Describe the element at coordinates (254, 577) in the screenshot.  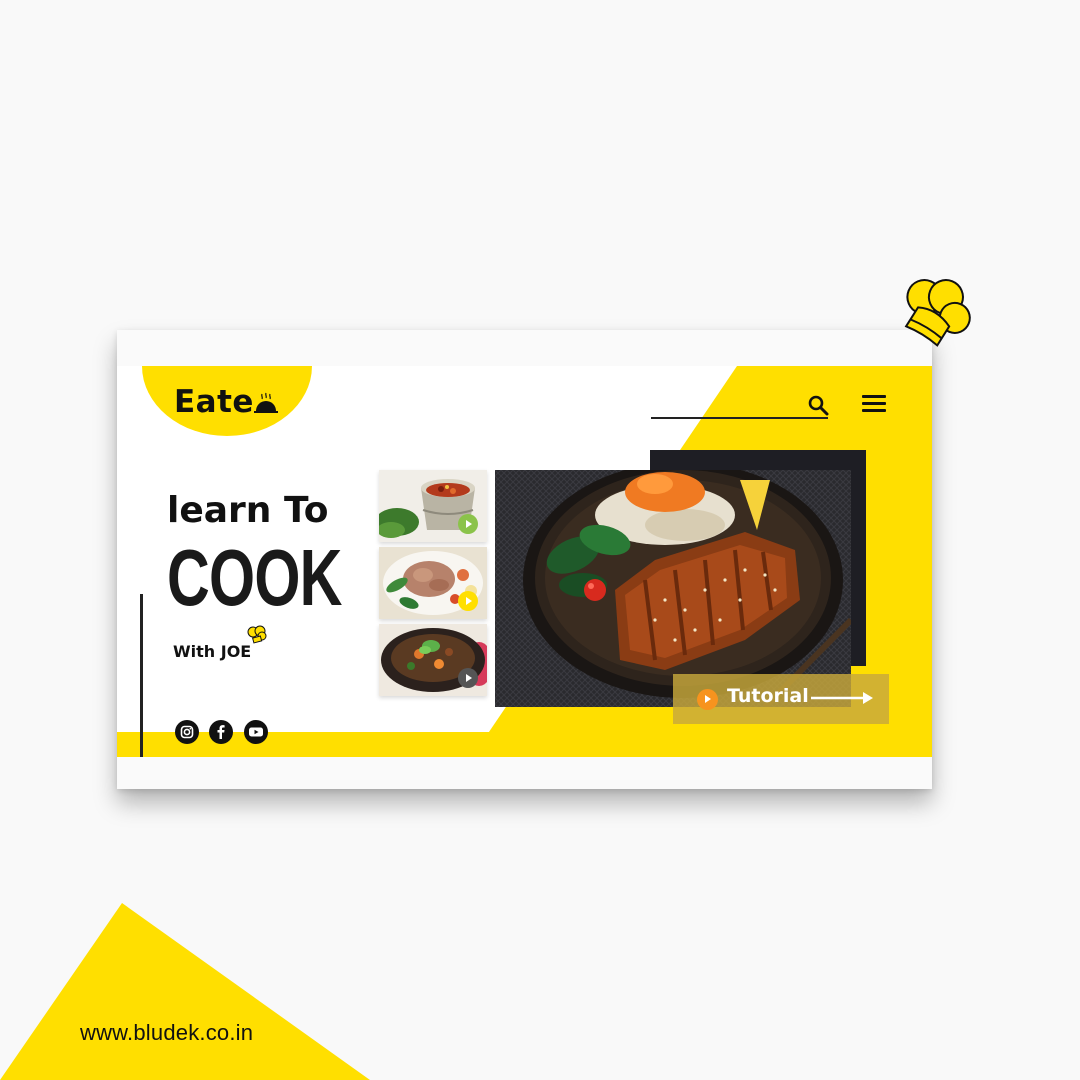
I see `hero-title-cook: COOK` at that location.